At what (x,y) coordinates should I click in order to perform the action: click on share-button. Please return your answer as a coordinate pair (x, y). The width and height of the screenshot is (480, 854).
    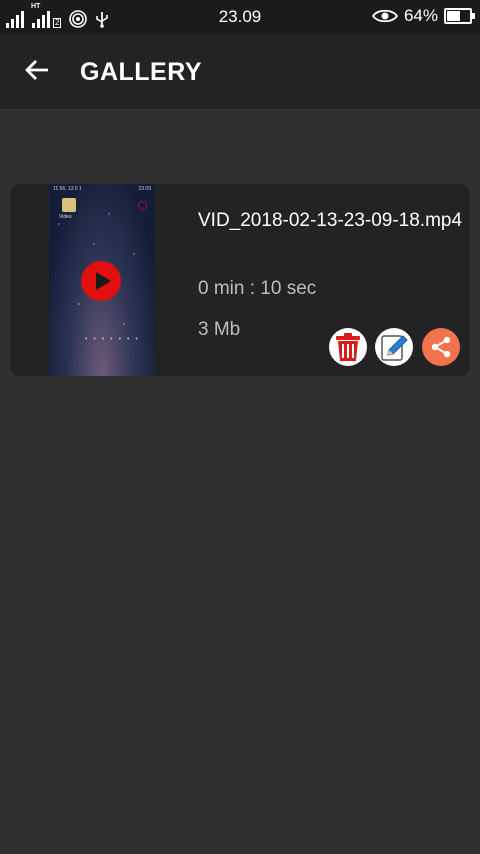
    Looking at the image, I should click on (441, 347).